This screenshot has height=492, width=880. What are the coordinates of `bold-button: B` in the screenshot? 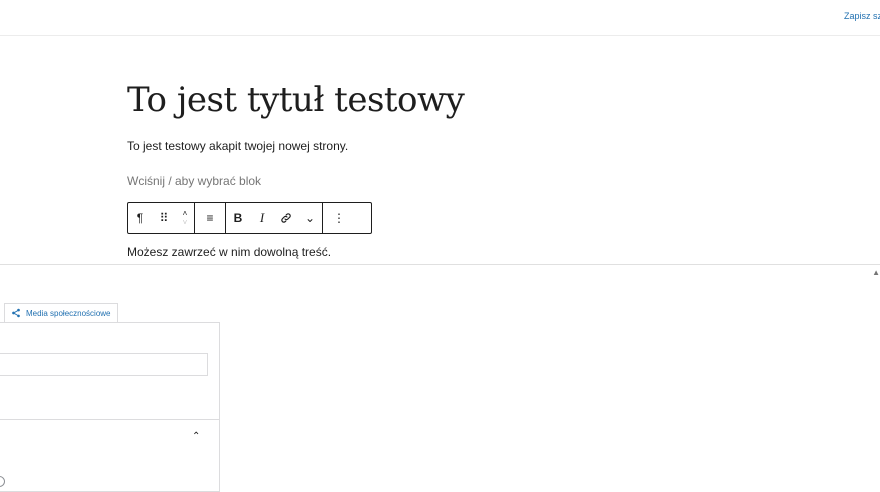 It's located at (238, 218).